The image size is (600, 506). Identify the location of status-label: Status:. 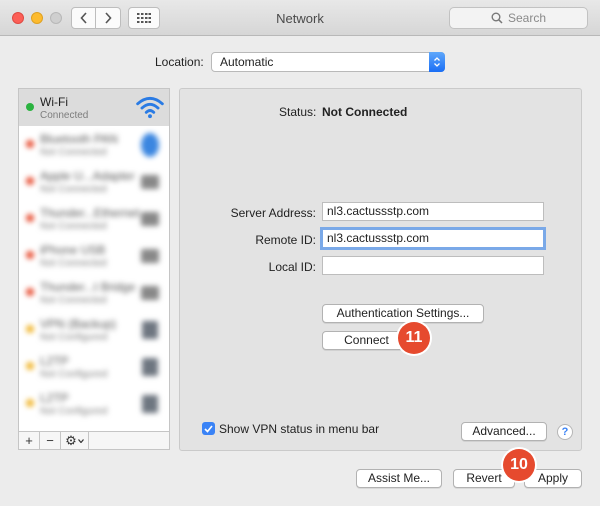
(298, 112).